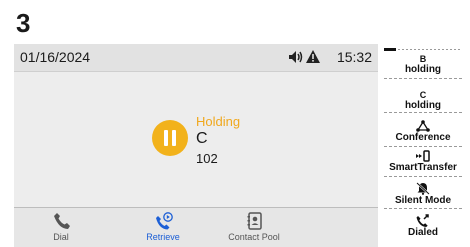  What do you see at coordinates (422, 220) in the screenshot?
I see `dialed-call-icon` at bounding box center [422, 220].